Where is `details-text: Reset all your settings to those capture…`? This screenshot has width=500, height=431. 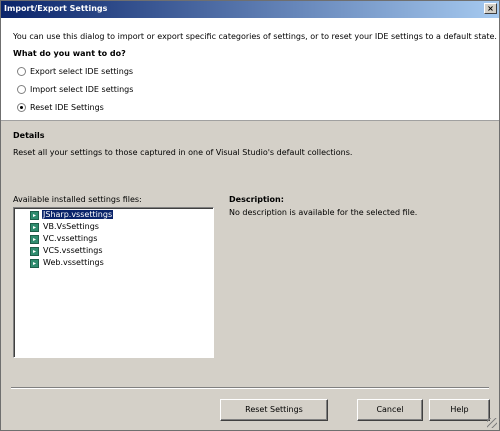
details-text: Reset all your settings to those capture… is located at coordinates (183, 152).